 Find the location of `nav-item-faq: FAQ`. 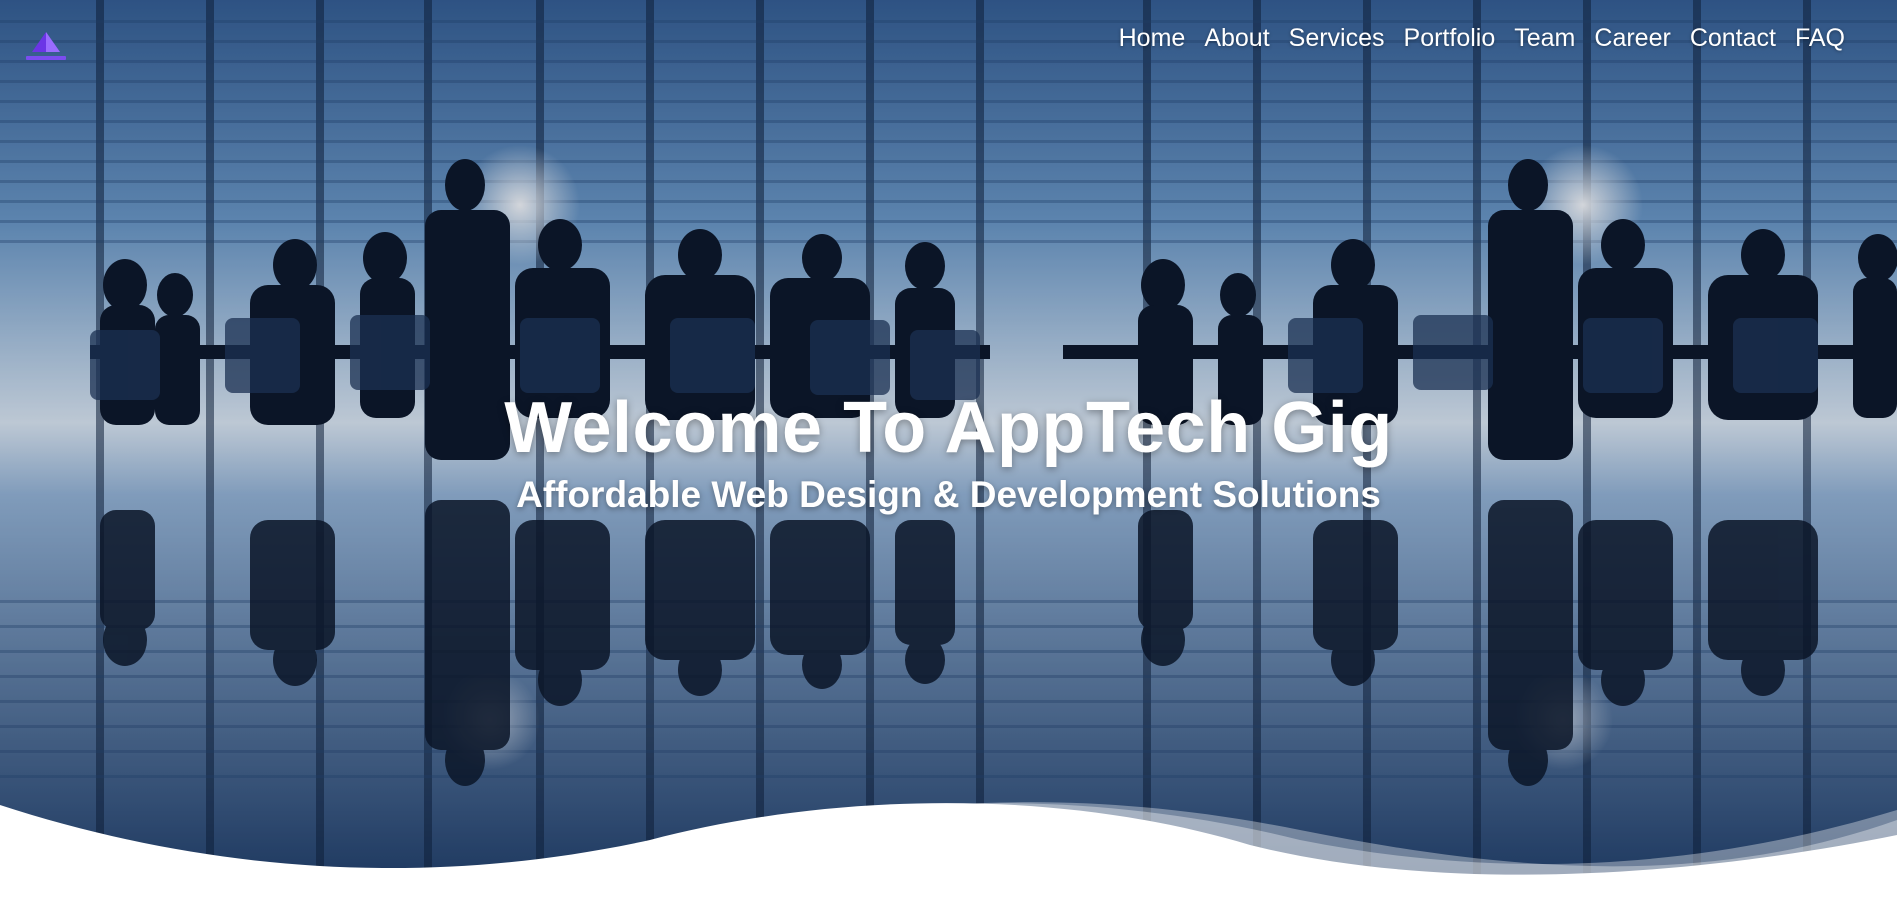

nav-item-faq: FAQ is located at coordinates (1810, 38).